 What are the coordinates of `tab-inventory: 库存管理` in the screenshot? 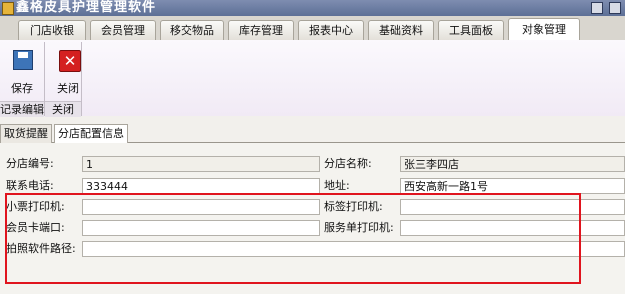 It's located at (261, 30).